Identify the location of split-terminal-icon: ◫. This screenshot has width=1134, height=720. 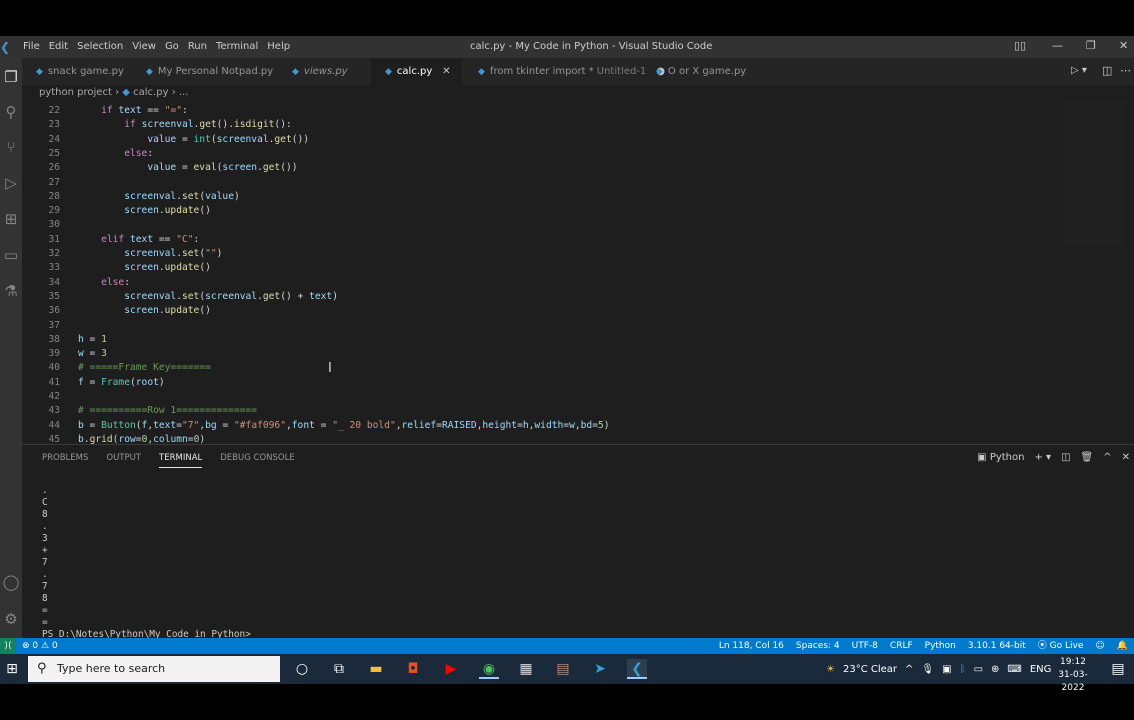
(1065, 457).